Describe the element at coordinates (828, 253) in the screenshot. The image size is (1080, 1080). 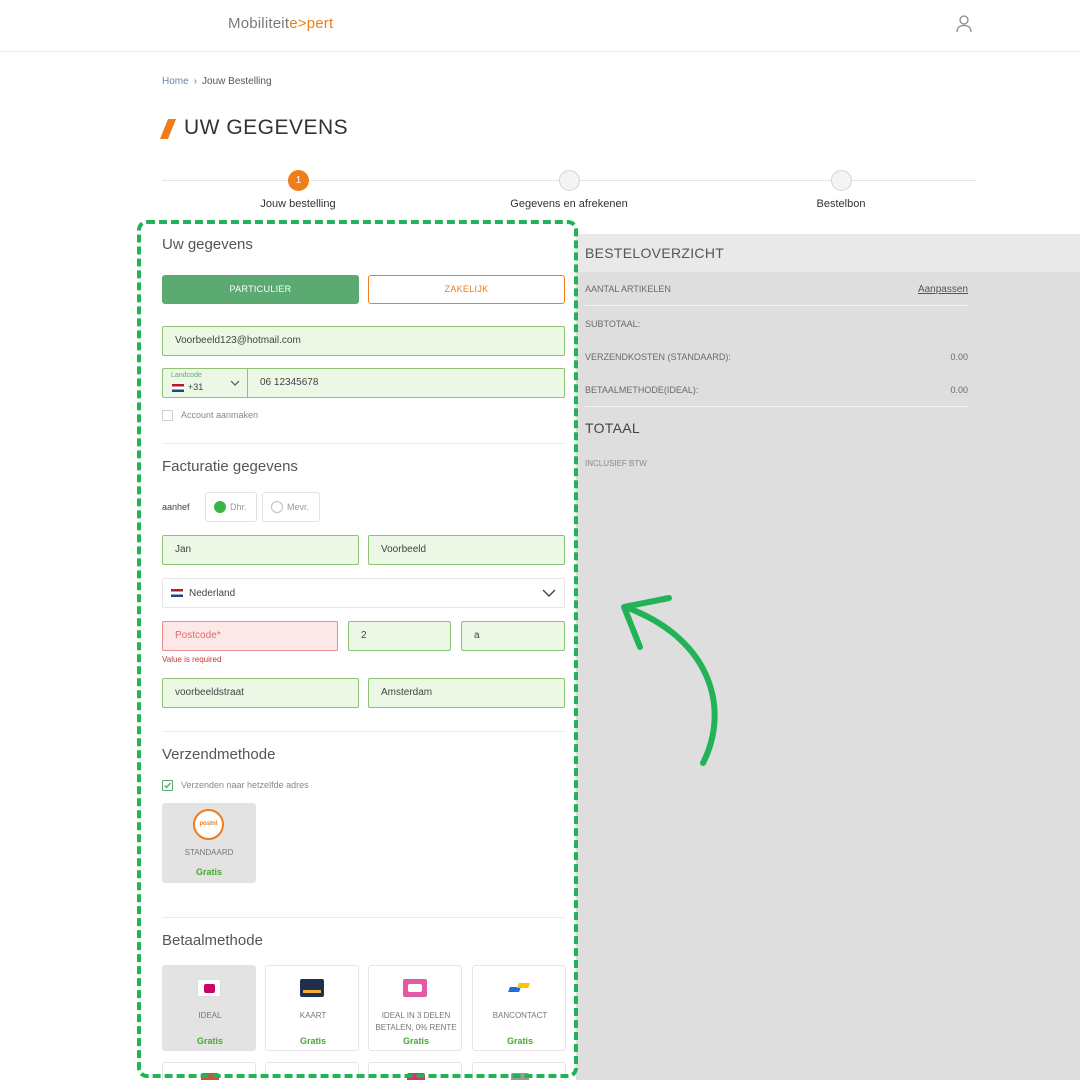
I see `order-summary-header: BESTELOVERZICHT` at that location.